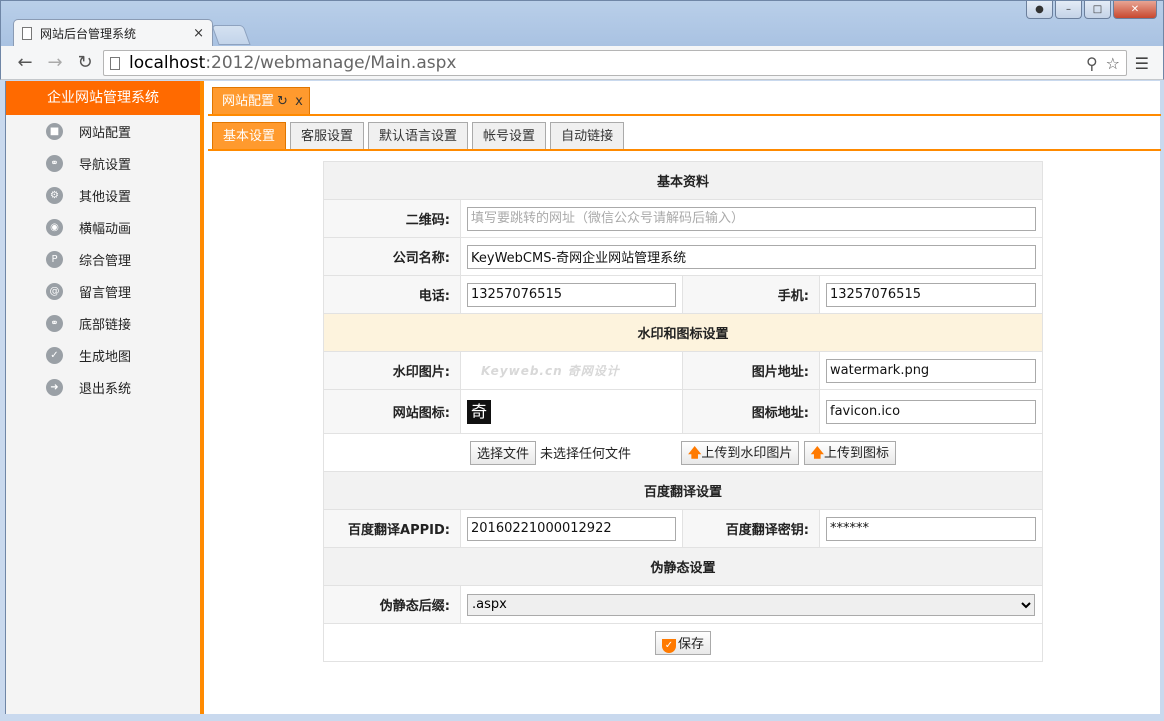 This screenshot has width=1164, height=721. What do you see at coordinates (1092, 63) in the screenshot?
I see `key-icon: ⚲` at bounding box center [1092, 63].